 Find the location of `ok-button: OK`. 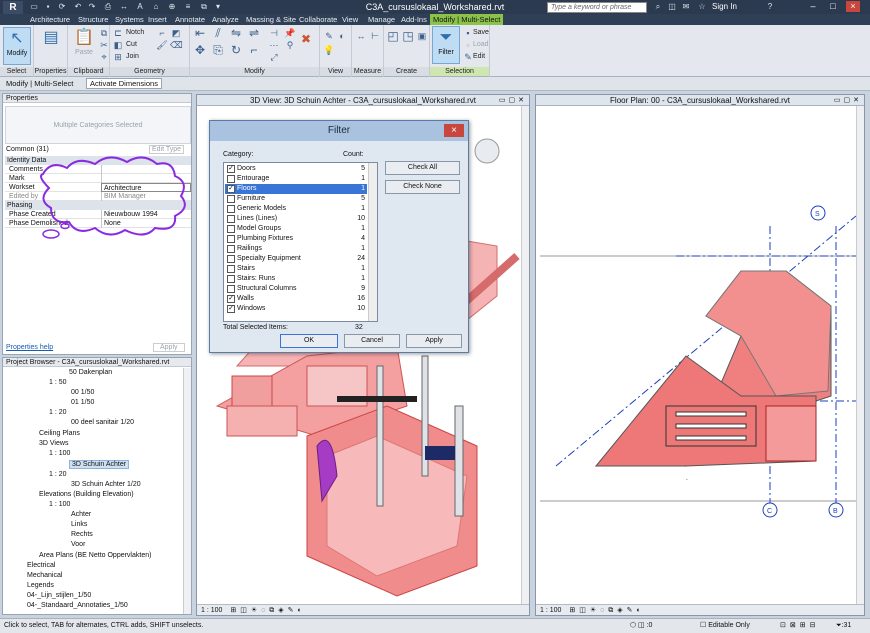

ok-button: OK is located at coordinates (309, 341).